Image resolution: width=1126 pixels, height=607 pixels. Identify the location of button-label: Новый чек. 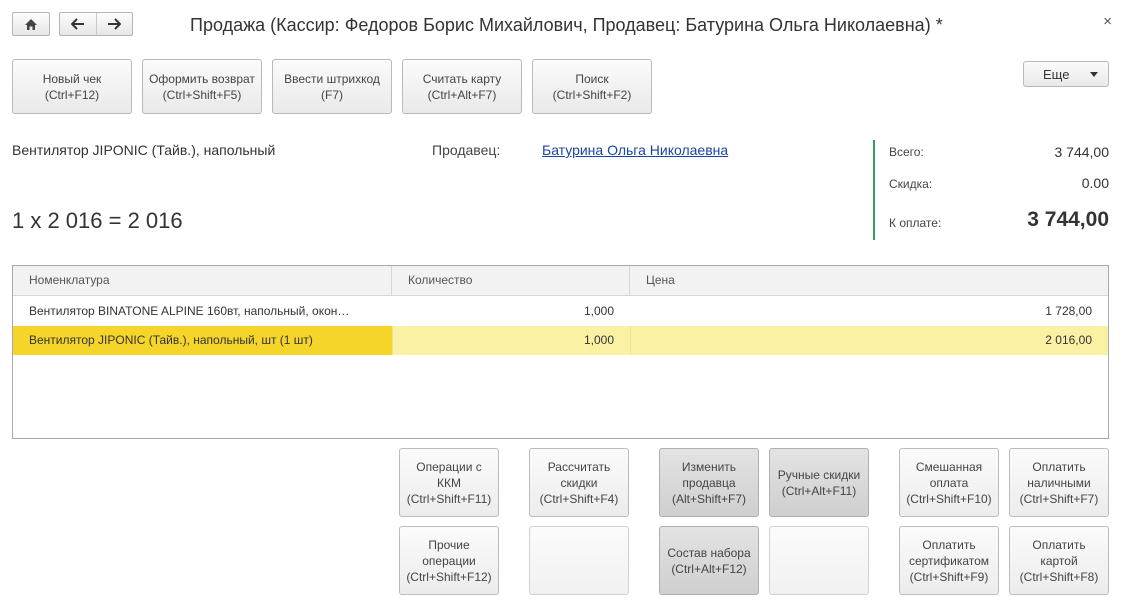
(72, 78).